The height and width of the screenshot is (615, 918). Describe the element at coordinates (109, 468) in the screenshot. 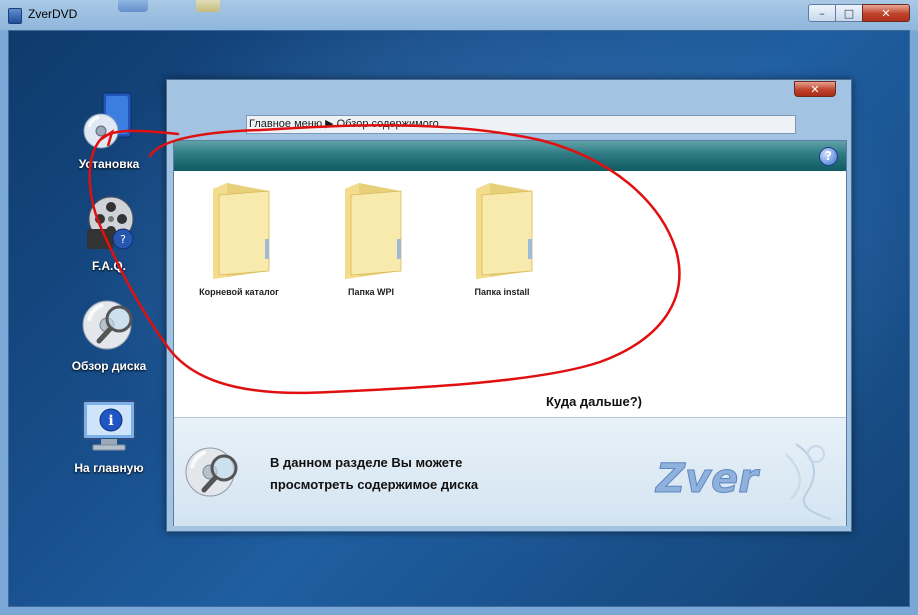

I see `sidebar-item-label: На главную` at that location.